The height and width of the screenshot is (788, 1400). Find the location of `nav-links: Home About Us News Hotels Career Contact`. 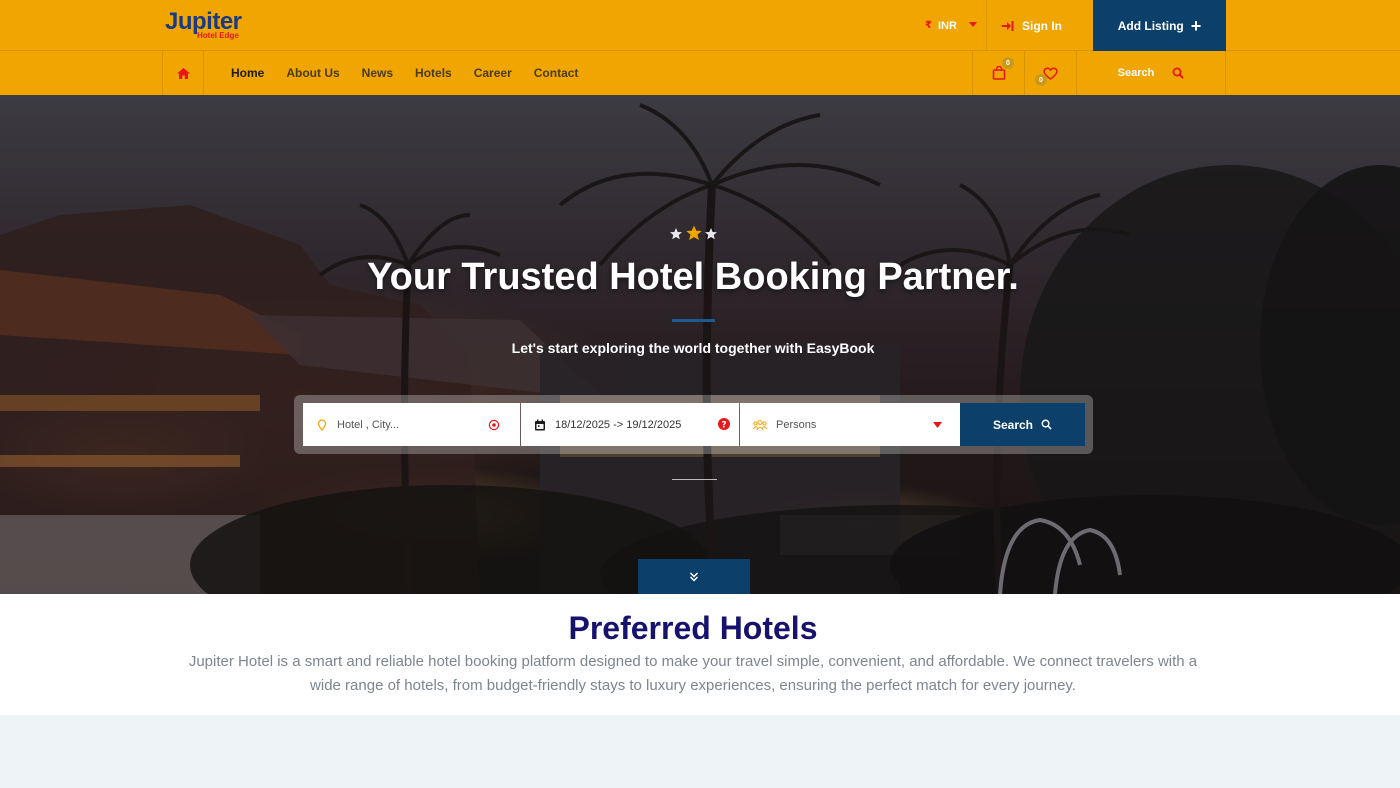

nav-links: Home About Us News Hotels Career Contact is located at coordinates (415, 73).